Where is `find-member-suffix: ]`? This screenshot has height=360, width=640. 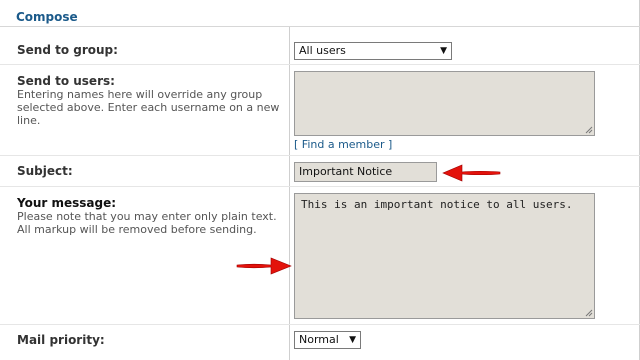 find-member-suffix: ] is located at coordinates (388, 144).